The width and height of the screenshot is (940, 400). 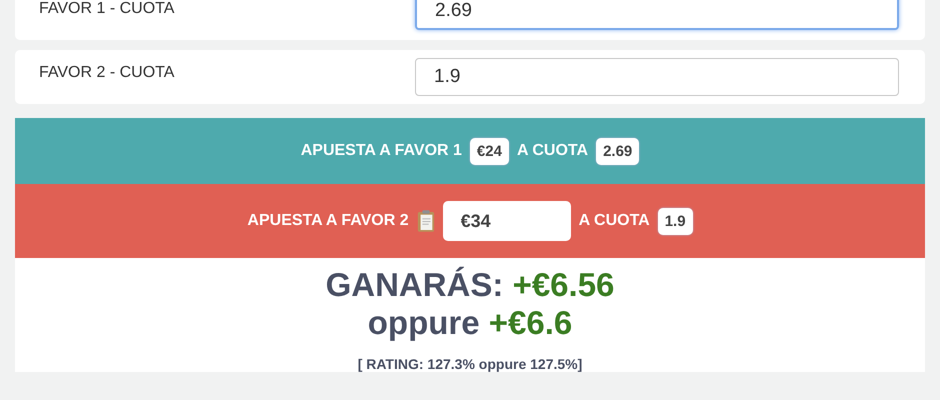 What do you see at coordinates (506, 221) in the screenshot?
I see `stake-input-field: €34` at bounding box center [506, 221].